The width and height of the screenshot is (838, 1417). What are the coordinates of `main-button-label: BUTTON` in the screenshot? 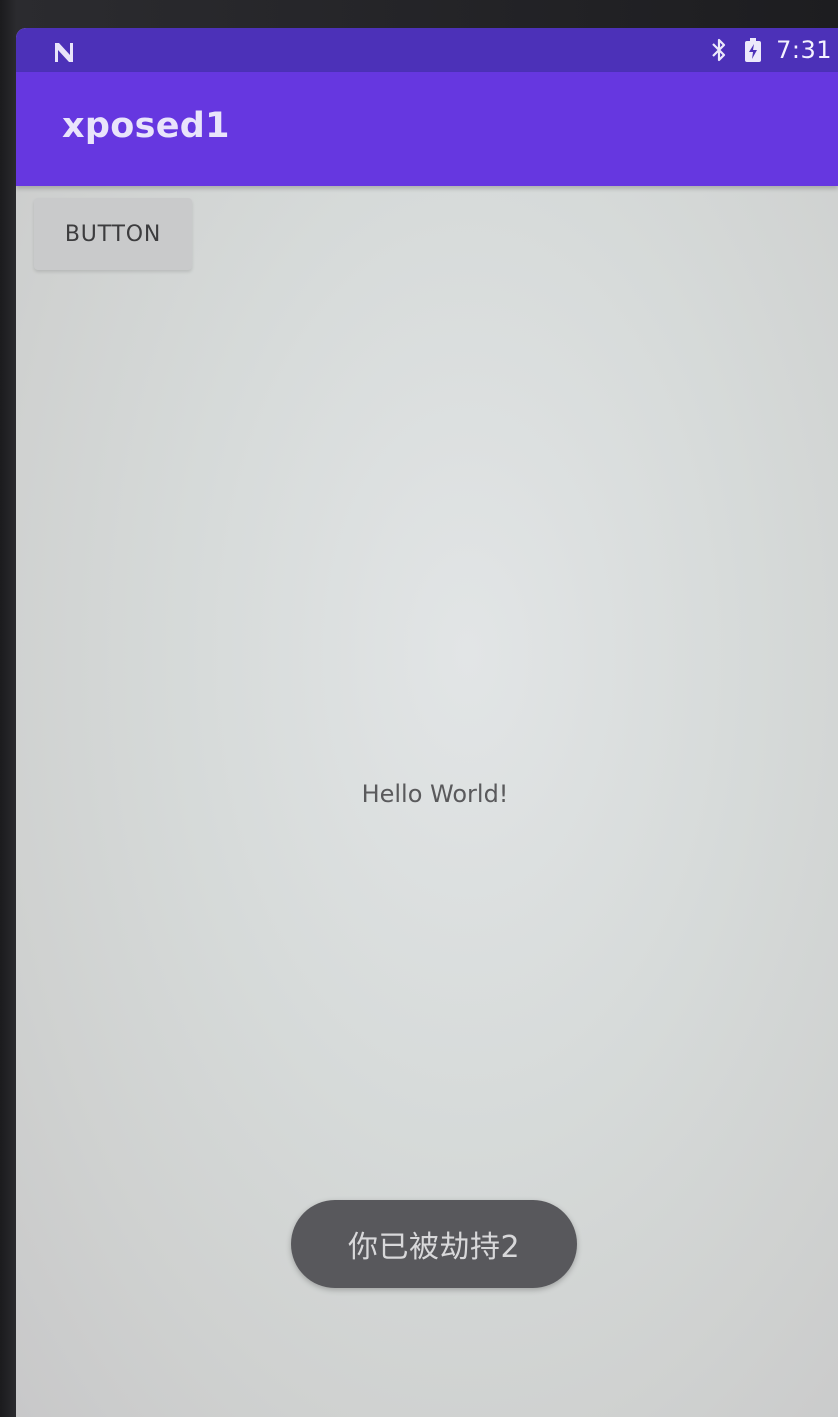 It's located at (113, 234).